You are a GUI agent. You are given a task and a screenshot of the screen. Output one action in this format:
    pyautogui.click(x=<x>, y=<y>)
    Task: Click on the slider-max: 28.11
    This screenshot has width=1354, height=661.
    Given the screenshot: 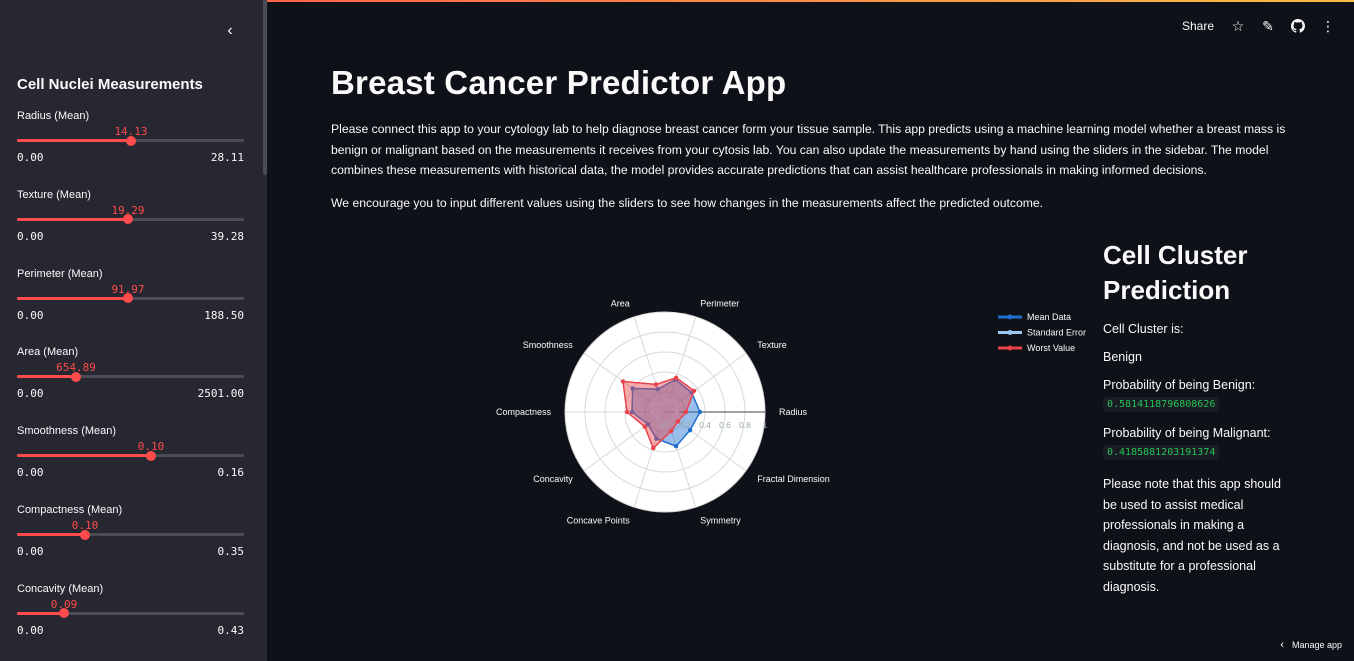 What is the action you would take?
    pyautogui.click(x=227, y=157)
    